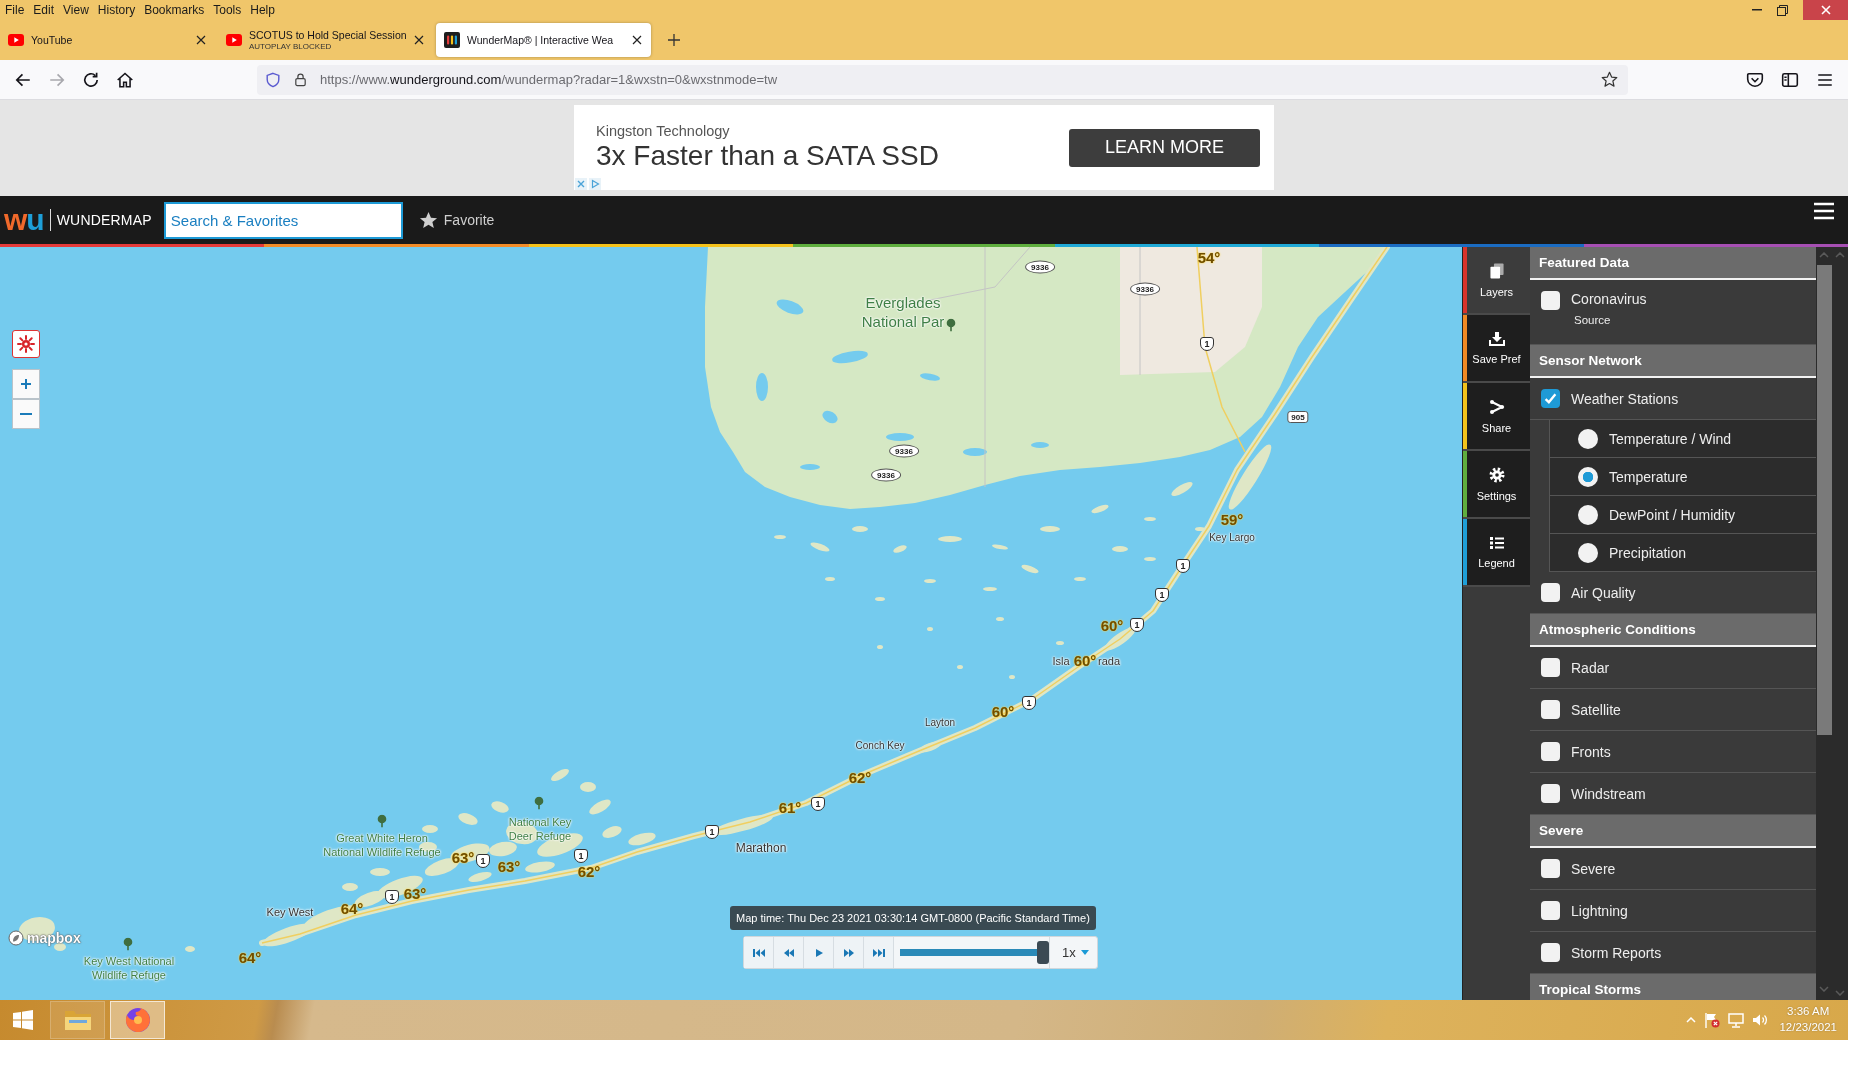  What do you see at coordinates (1496, 349) in the screenshot?
I see `sidebar-tab: Save Pref` at bounding box center [1496, 349].